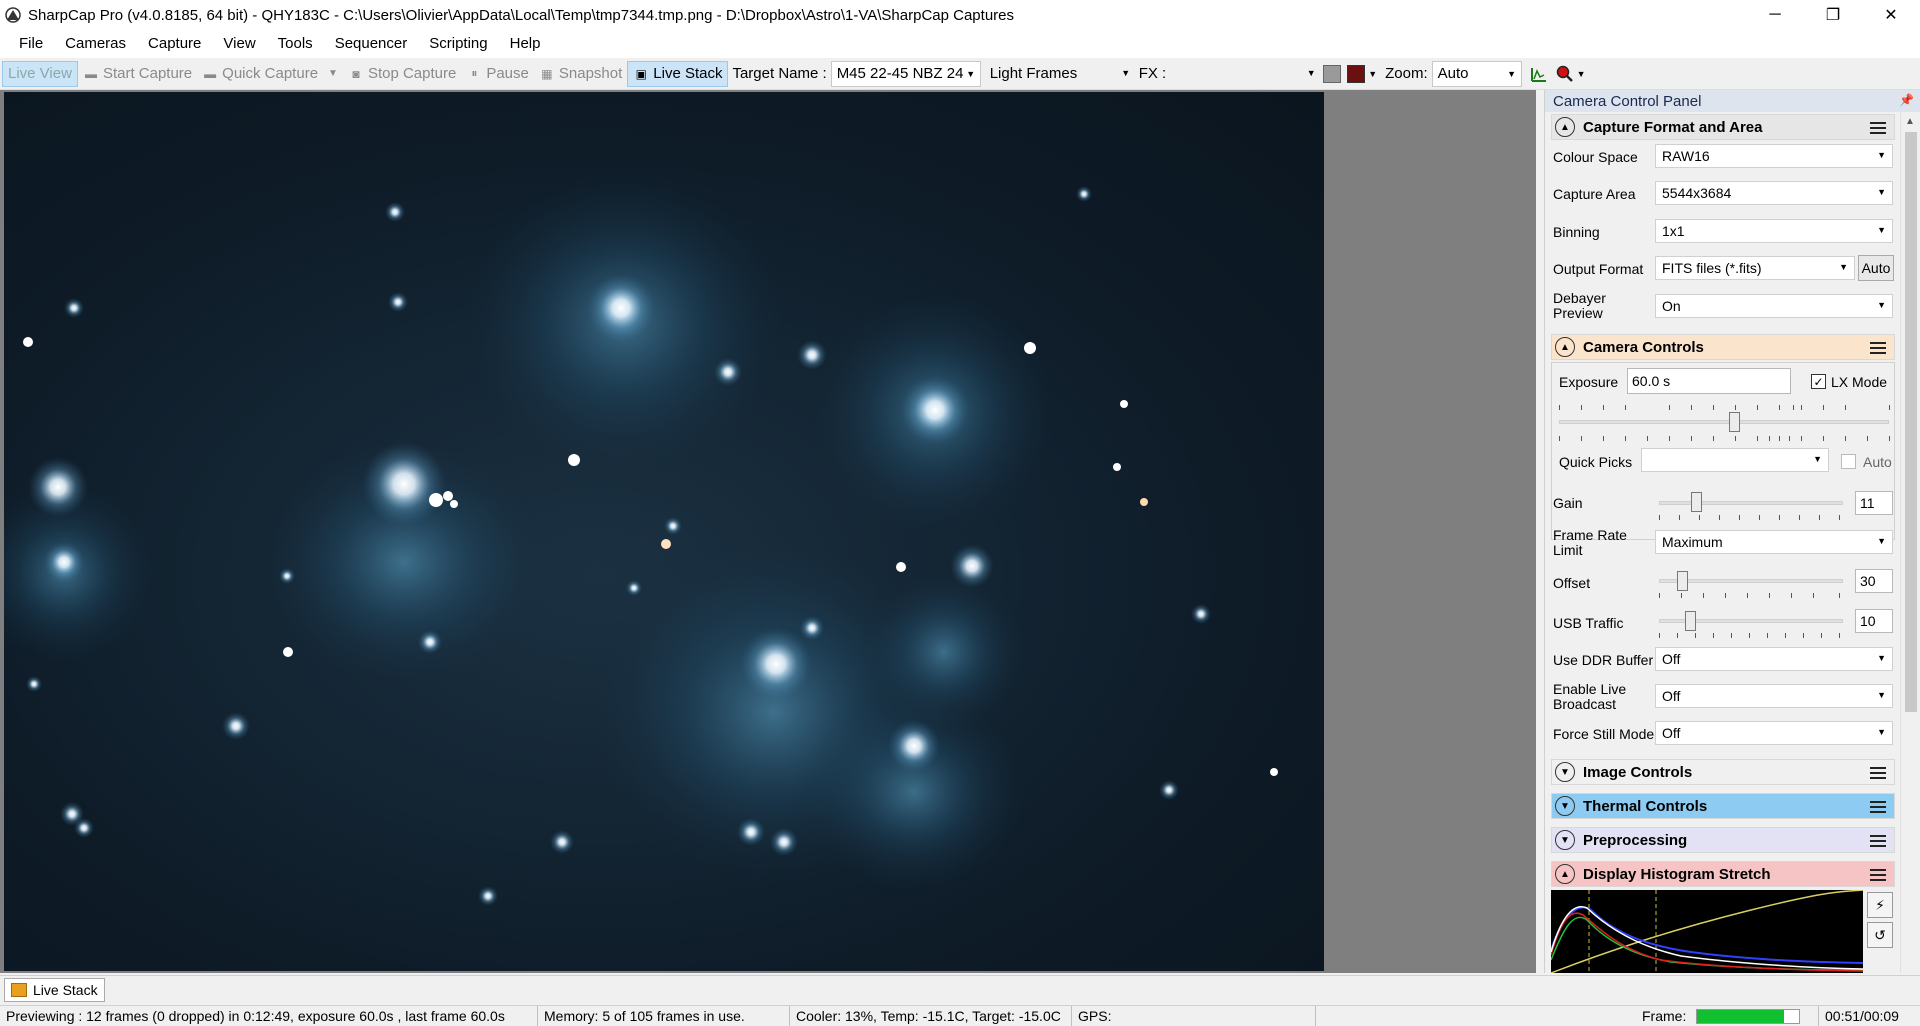 Image resolution: width=1920 pixels, height=1026 pixels. I want to click on quick-capture-button: ▬ Quick Capture ▼, so click(270, 74).